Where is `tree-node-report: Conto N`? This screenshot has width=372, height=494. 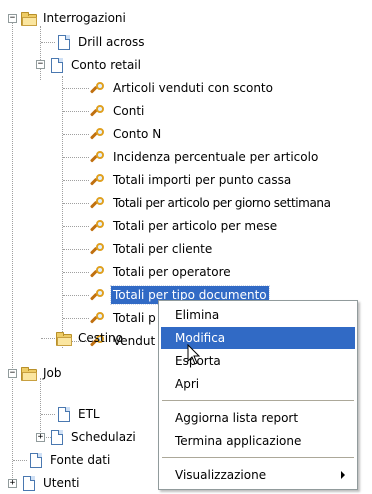
tree-node-report: Conto N is located at coordinates (126, 134).